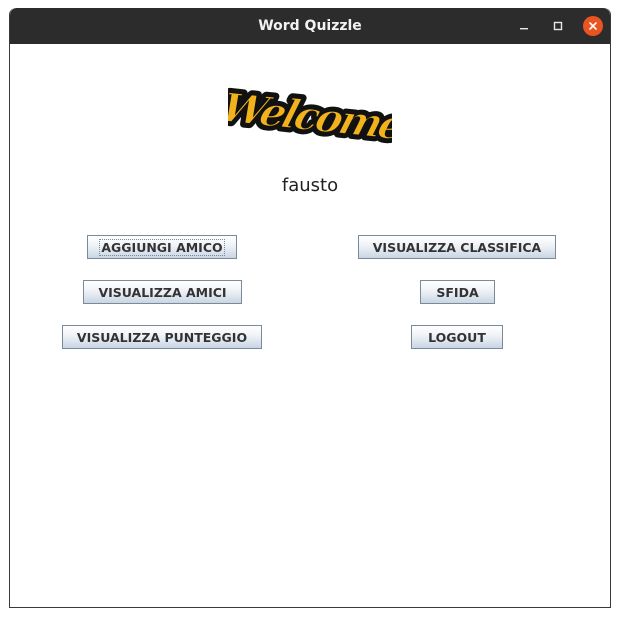 The image size is (620, 618). I want to click on view-ranking-button-label: VISUALIZZA CLASSIFICA, so click(457, 247).